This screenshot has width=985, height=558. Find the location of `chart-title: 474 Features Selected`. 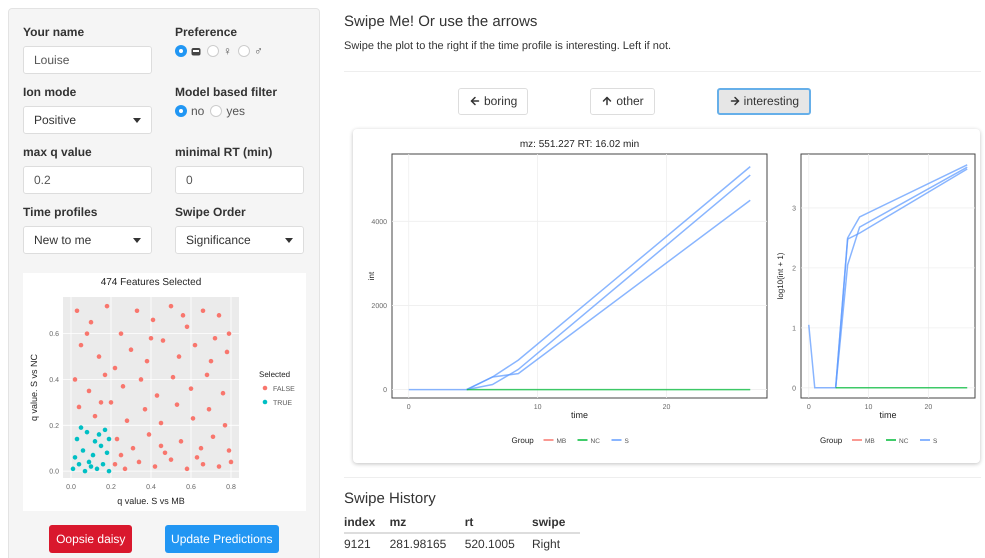

chart-title: 474 Features Selected is located at coordinates (151, 282).